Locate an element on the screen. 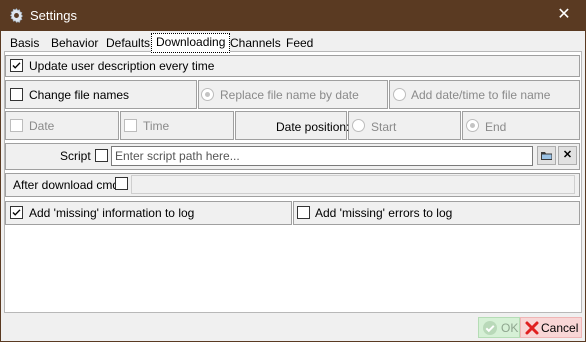 This screenshot has height=342, width=586. tab-feed: Feed is located at coordinates (299, 43).